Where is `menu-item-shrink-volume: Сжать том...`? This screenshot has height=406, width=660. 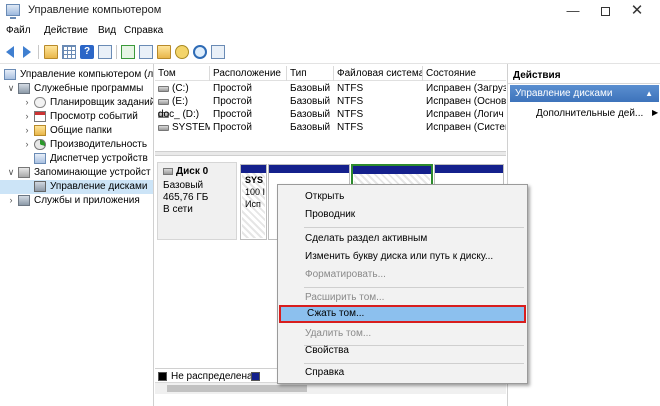
menu-item-shrink-volume: Сжать том... is located at coordinates (402, 314).